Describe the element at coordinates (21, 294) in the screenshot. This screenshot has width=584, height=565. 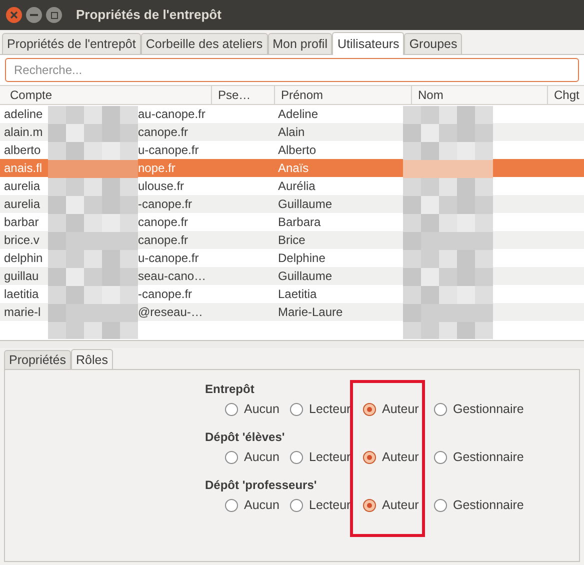
I see `table-cell-text: laetitia` at that location.